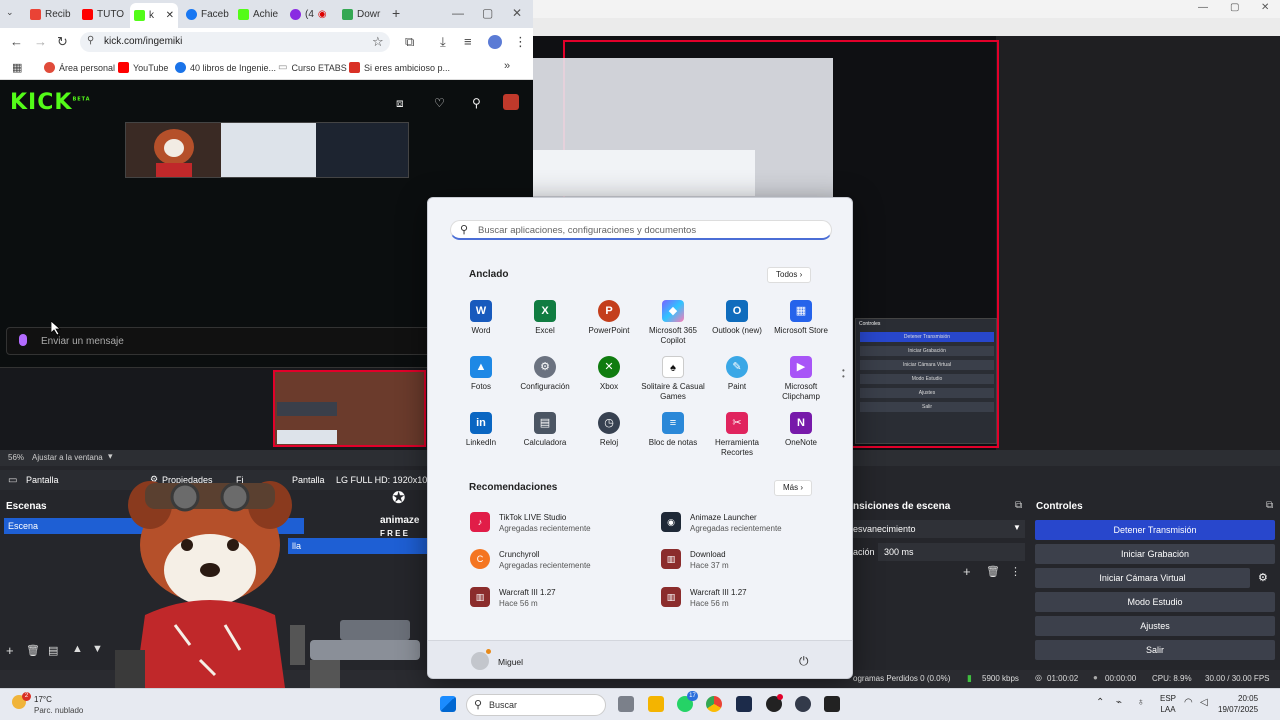 This screenshot has height=720, width=1280. Describe the element at coordinates (1265, 7) in the screenshot. I see `close-window-icon: ✕` at that location.